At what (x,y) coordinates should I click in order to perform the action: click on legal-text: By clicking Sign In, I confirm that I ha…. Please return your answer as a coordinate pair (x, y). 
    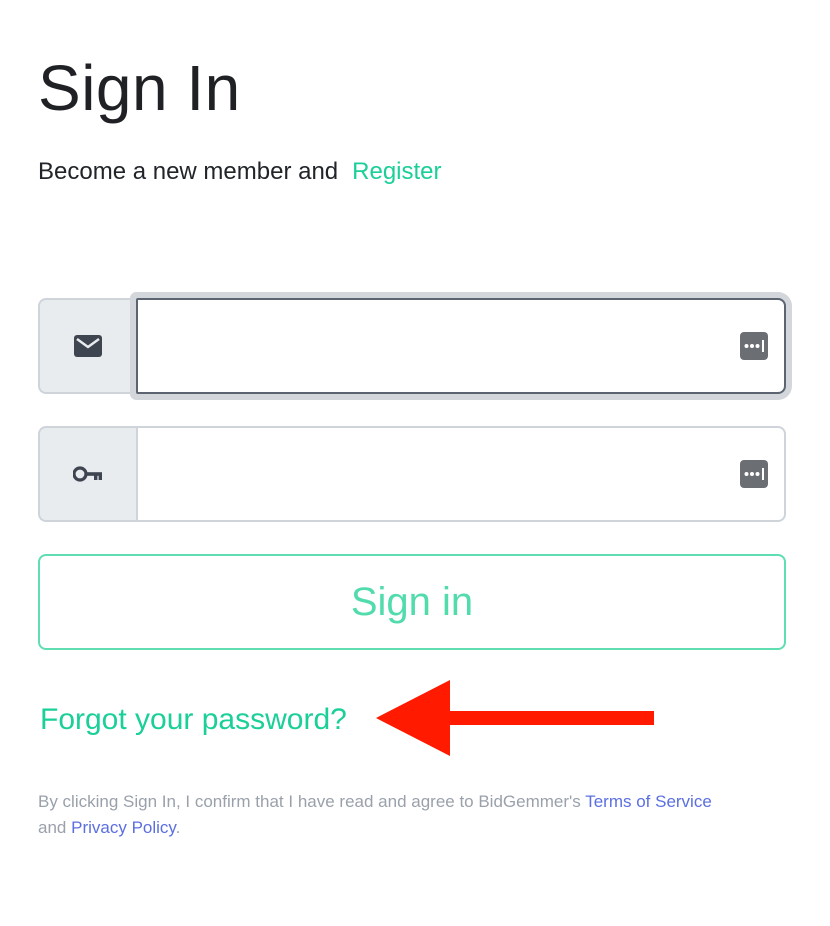
    Looking at the image, I should click on (309, 801).